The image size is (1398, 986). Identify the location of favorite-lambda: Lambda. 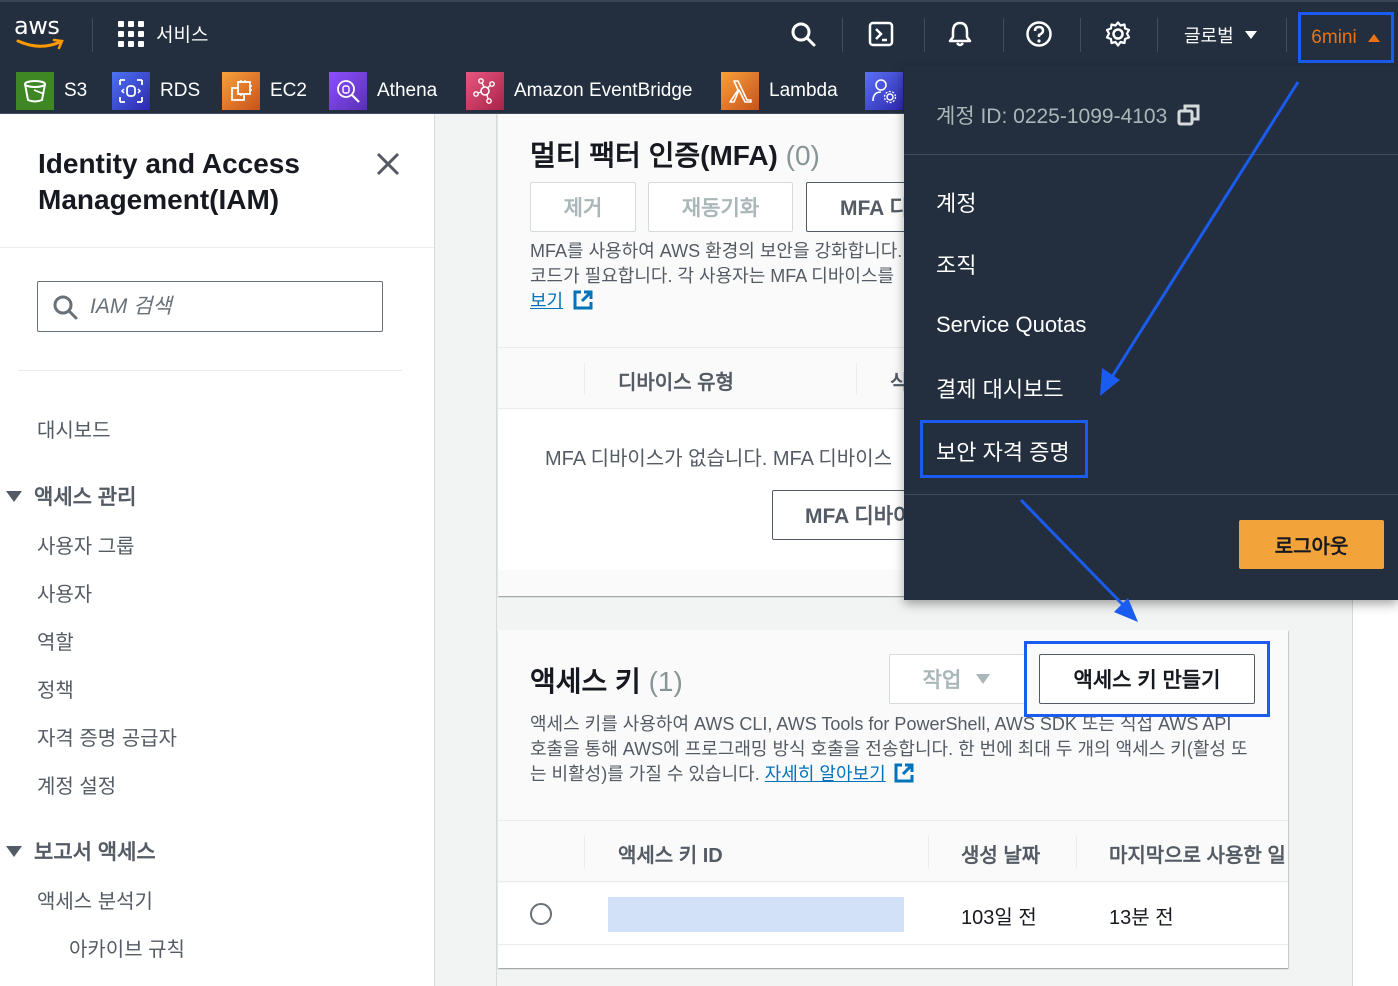
(779, 91).